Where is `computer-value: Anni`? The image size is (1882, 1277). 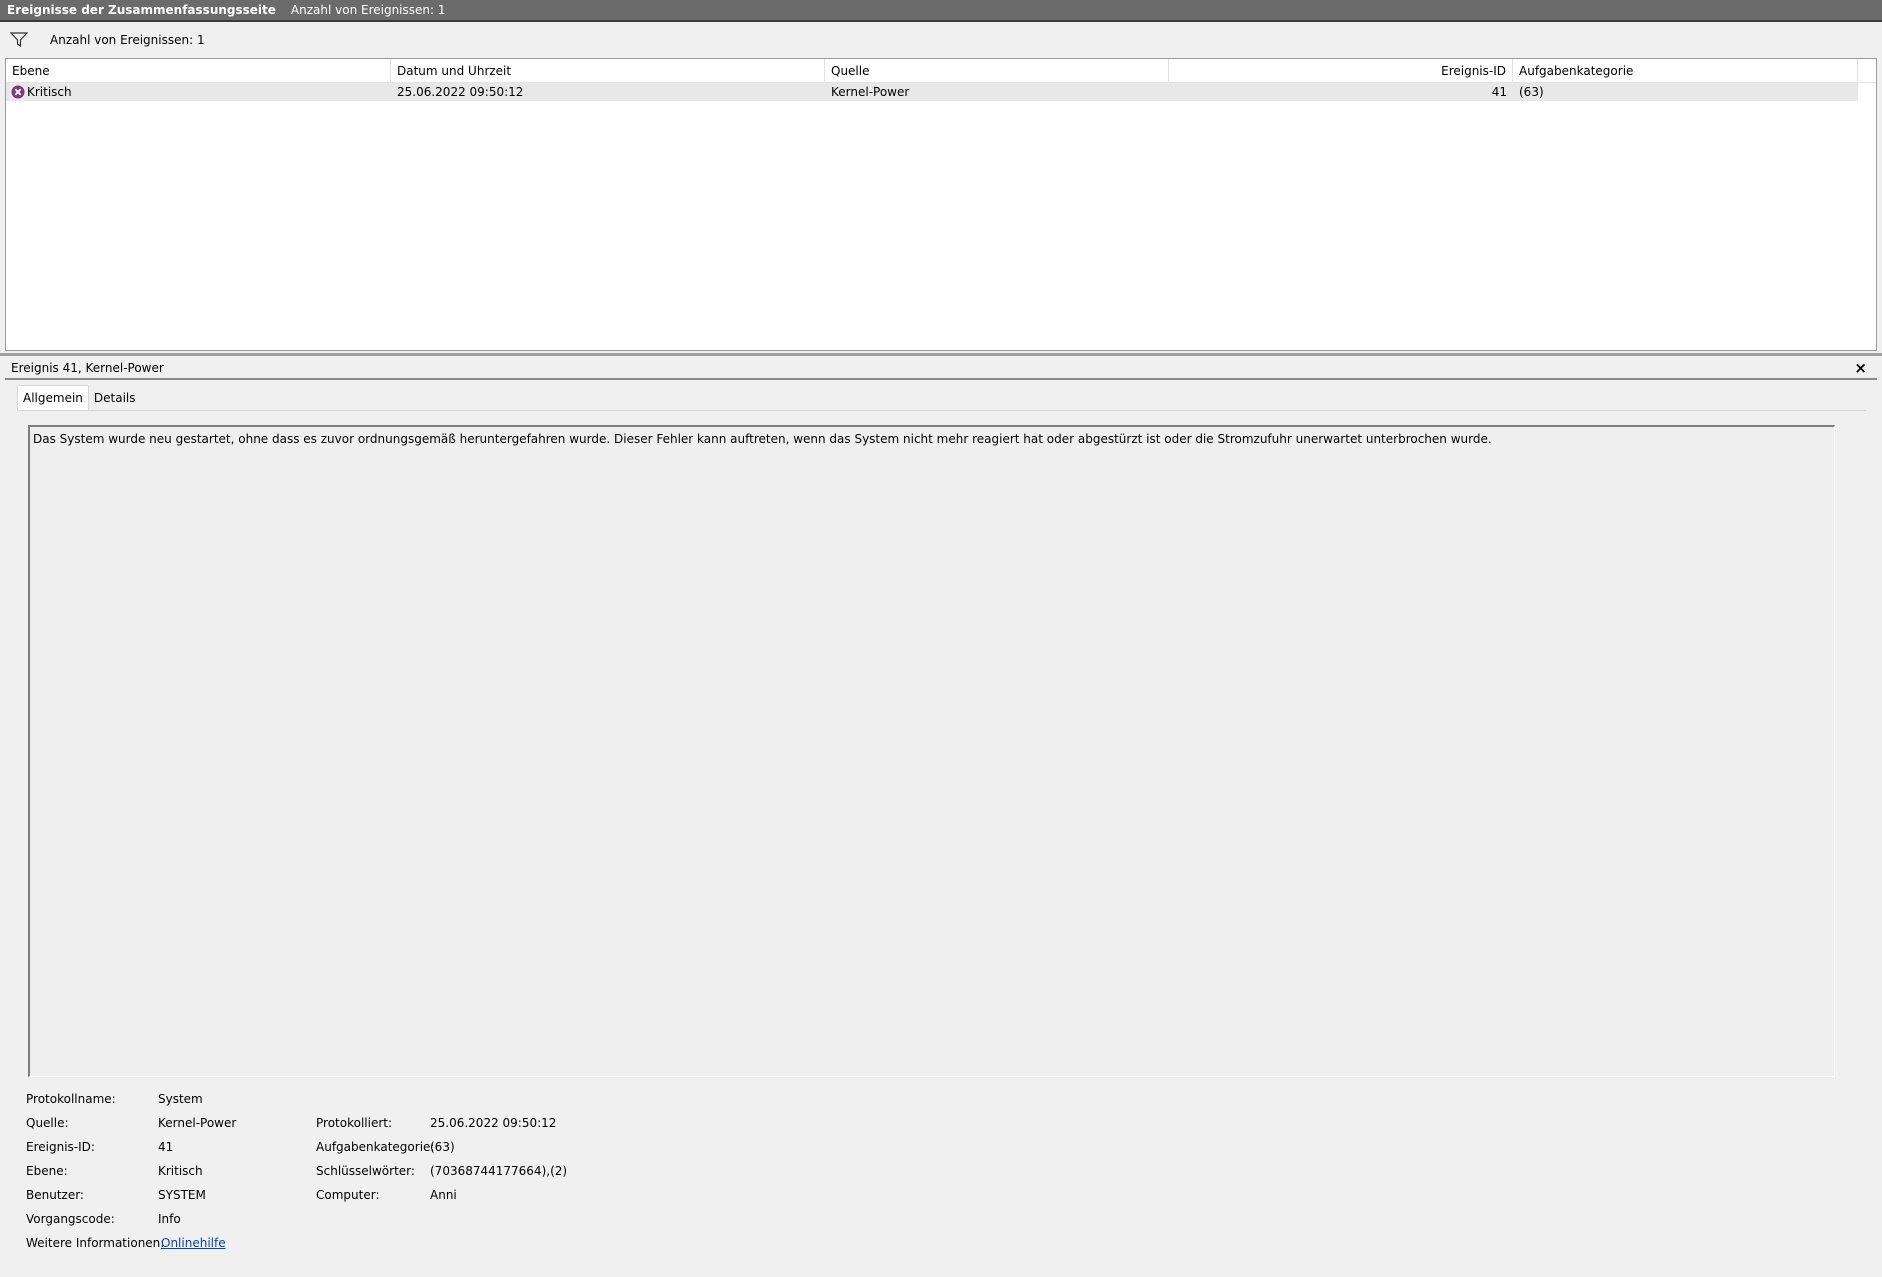
computer-value: Anni is located at coordinates (443, 1195).